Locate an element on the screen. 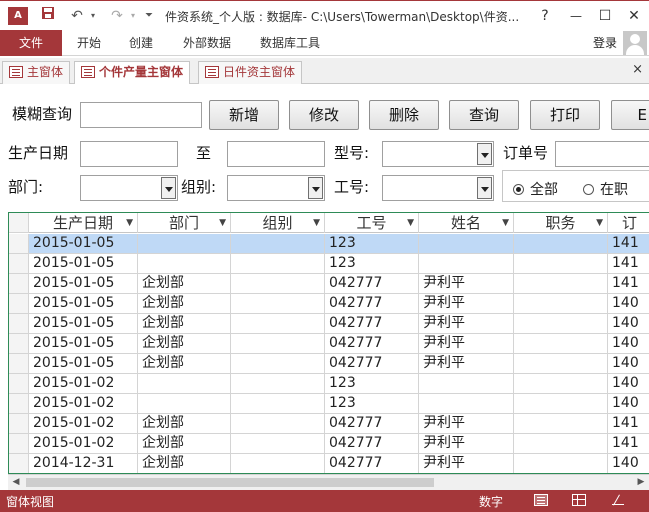 The width and height of the screenshot is (649, 512). save-icon is located at coordinates (48, 16).